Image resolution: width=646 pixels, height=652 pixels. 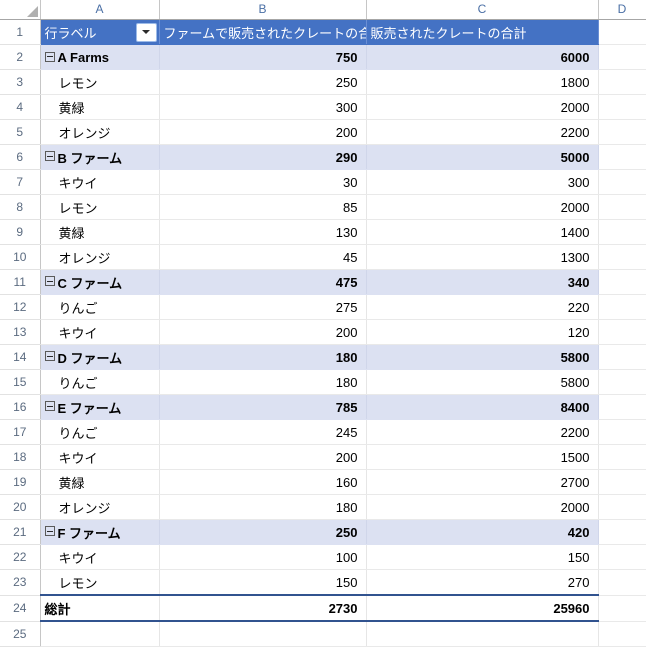 What do you see at coordinates (20, 357) in the screenshot?
I see `row-number-14: 14` at bounding box center [20, 357].